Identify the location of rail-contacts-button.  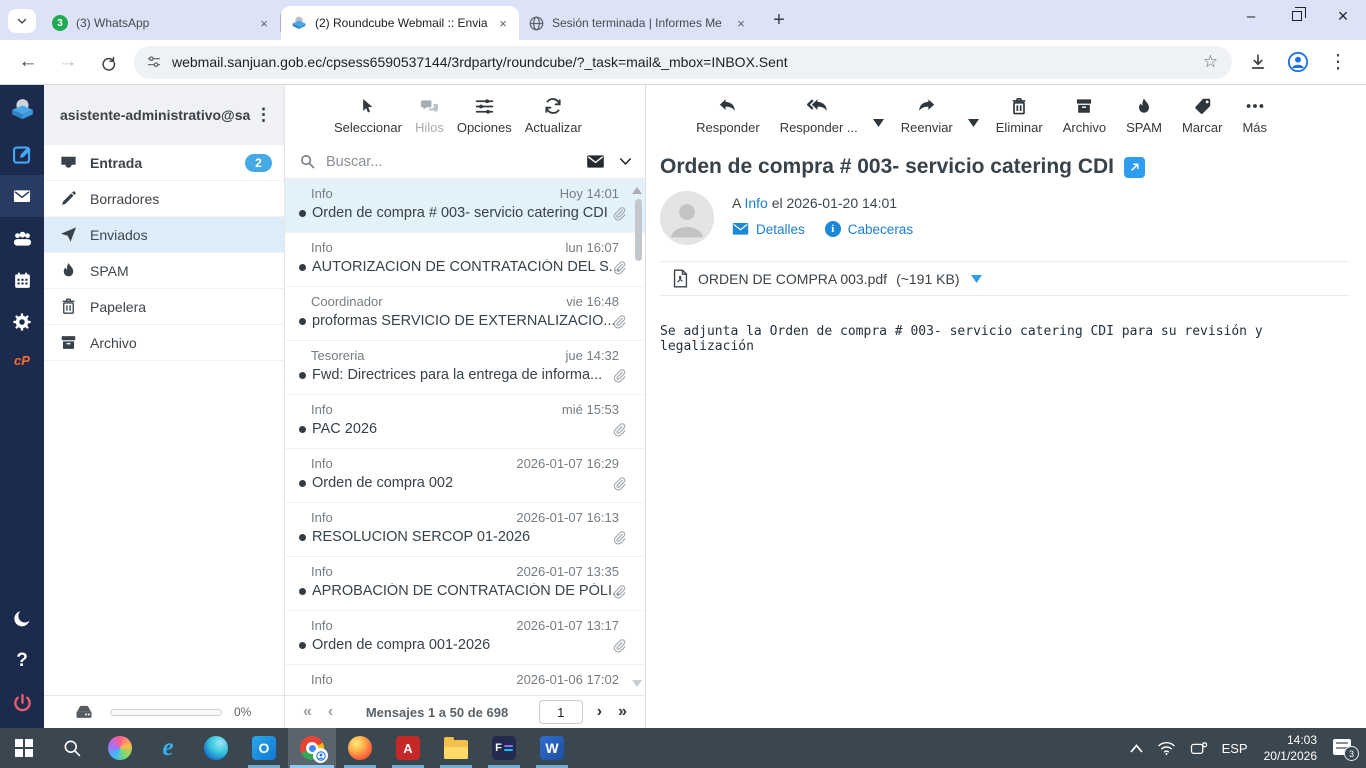
(22, 238).